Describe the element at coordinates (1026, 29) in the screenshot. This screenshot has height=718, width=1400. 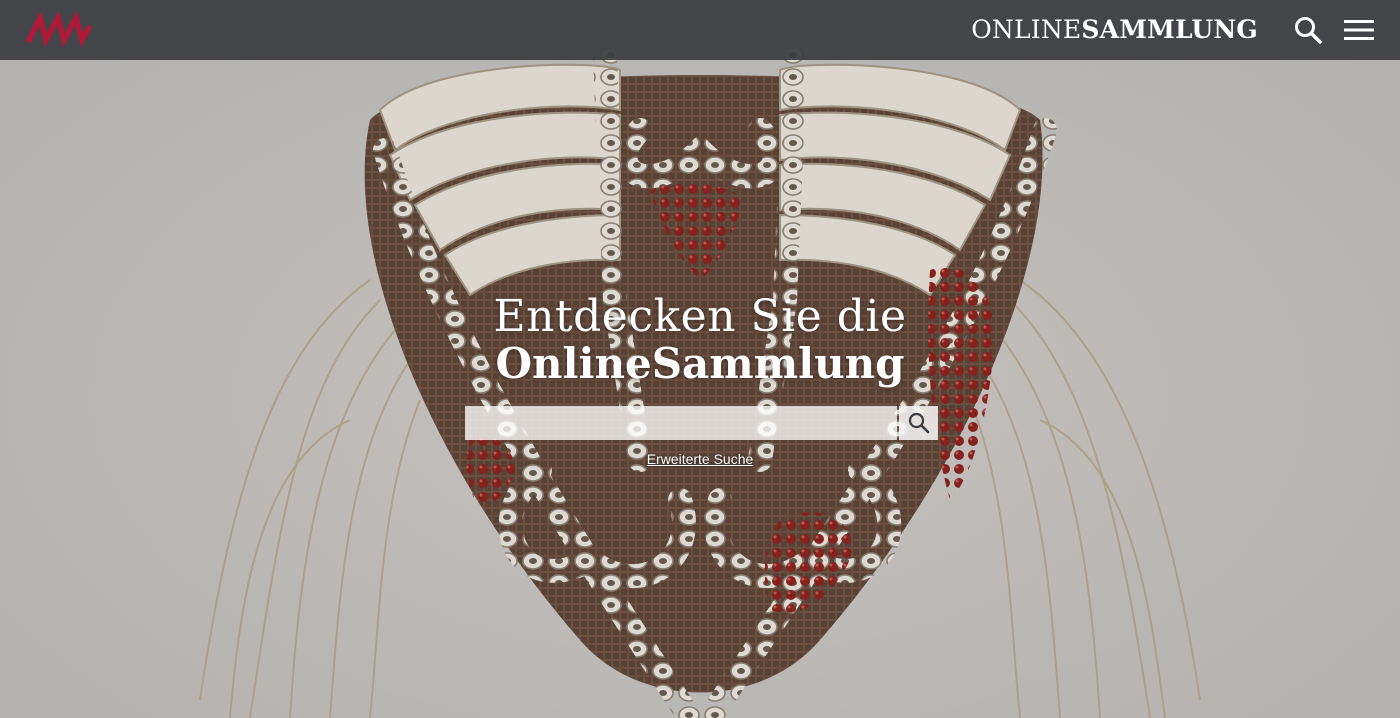
I see `brand-thin-text: ONLINE` at that location.